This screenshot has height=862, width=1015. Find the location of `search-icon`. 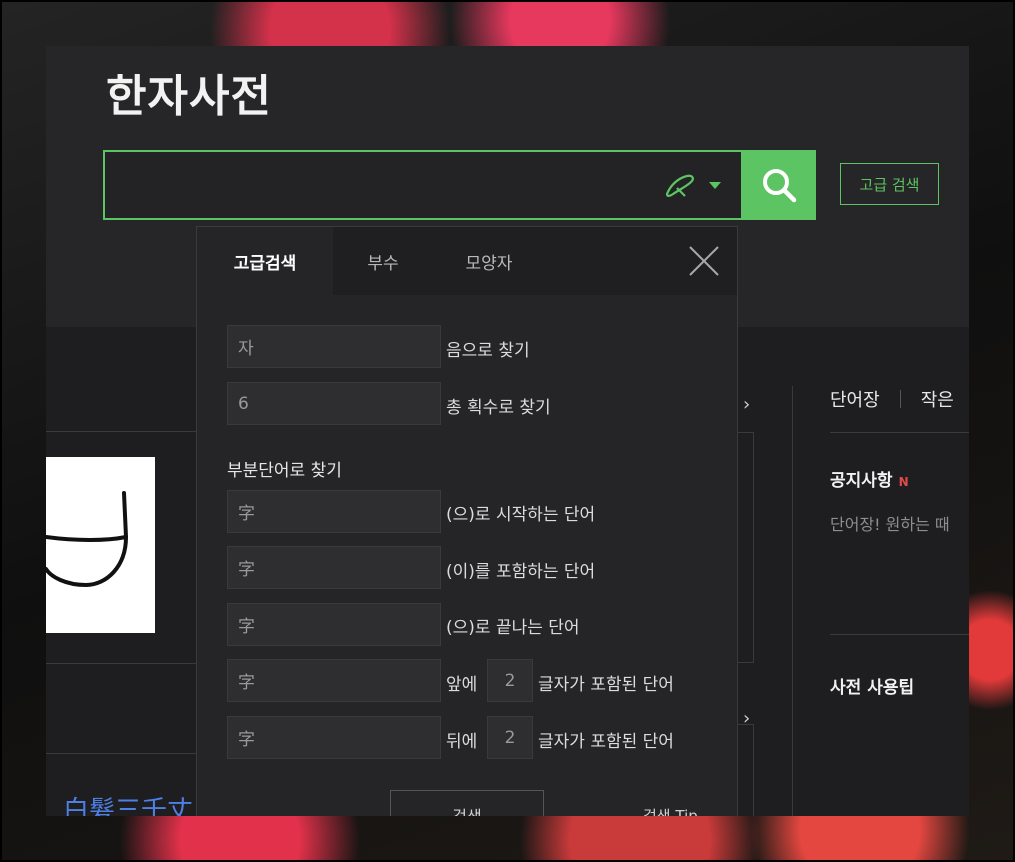

search-icon is located at coordinates (780, 186).